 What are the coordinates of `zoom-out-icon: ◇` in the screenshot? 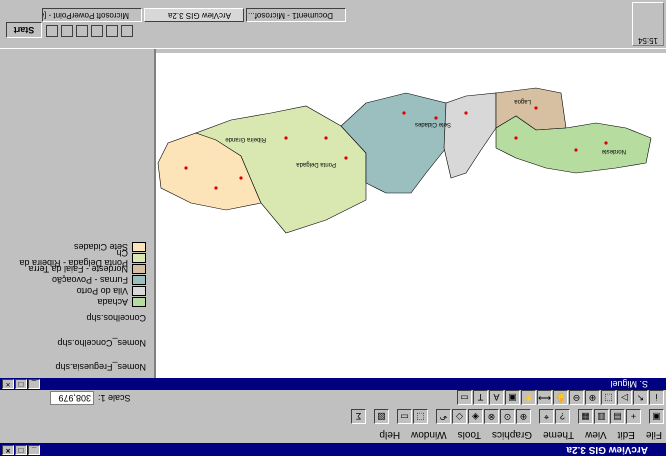 It's located at (459, 416).